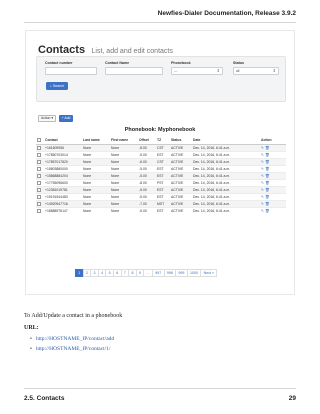  I want to click on contact-number-cell: +18888976147, so click(63, 210).